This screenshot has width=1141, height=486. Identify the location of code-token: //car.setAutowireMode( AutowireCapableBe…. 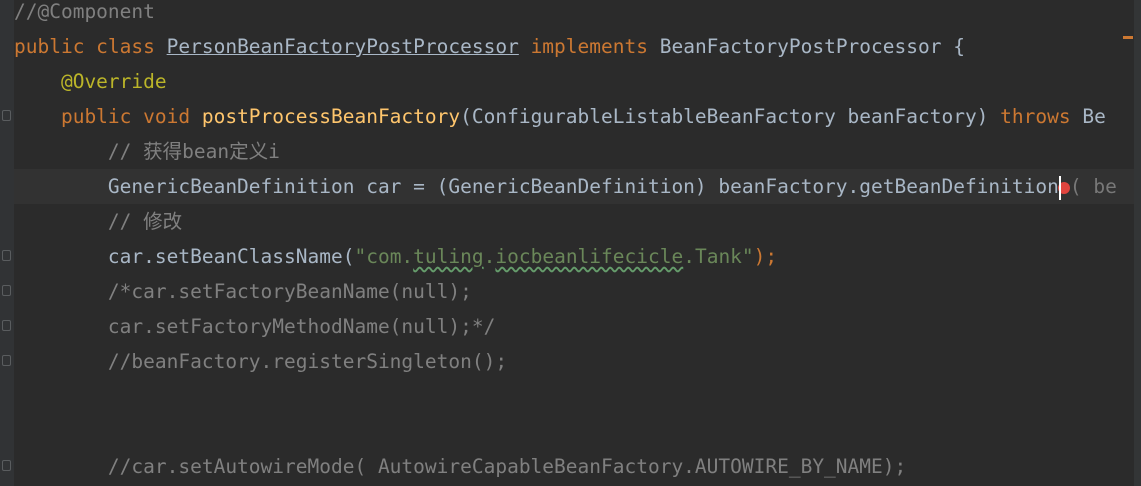
(460, 466).